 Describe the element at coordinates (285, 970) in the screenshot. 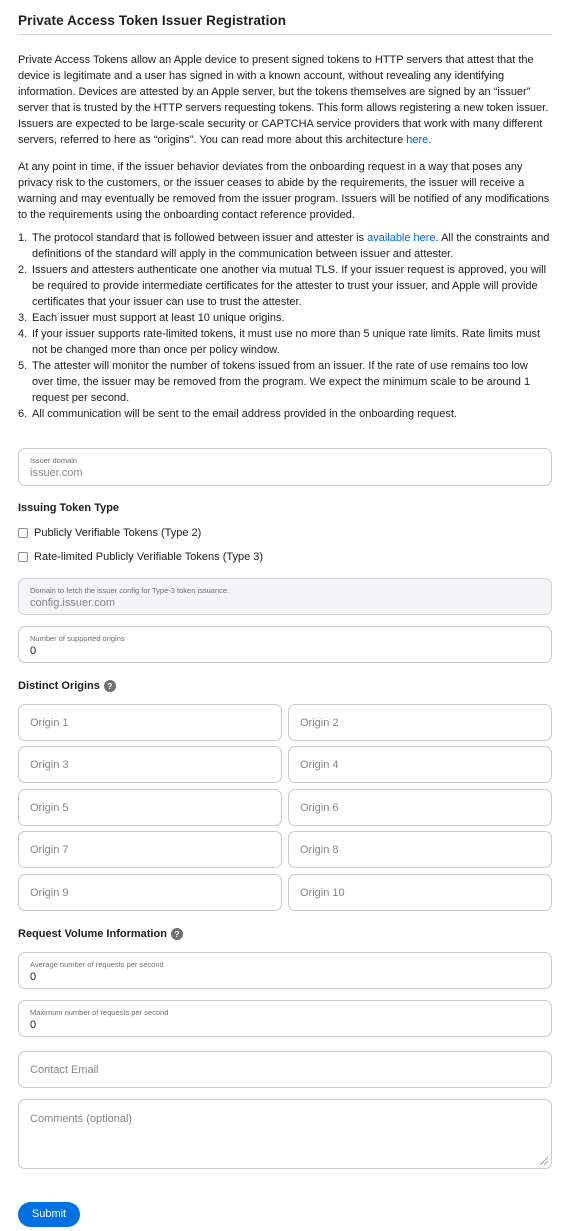

I see `avg-requests-field: Average number of requests per second 0` at that location.